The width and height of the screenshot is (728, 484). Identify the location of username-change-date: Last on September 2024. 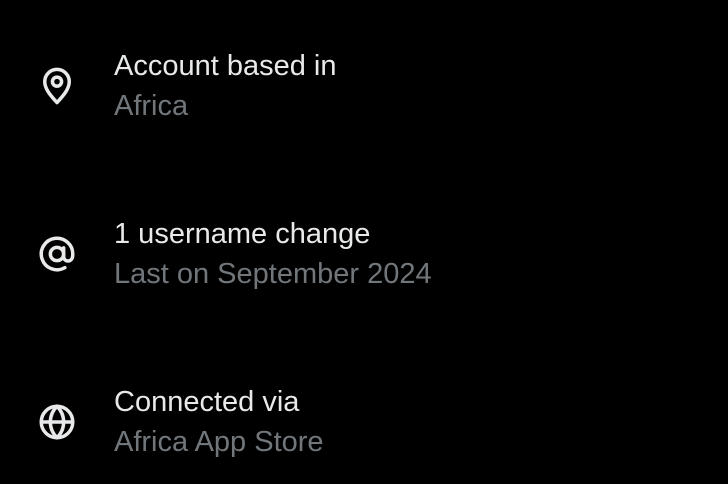
(273, 274).